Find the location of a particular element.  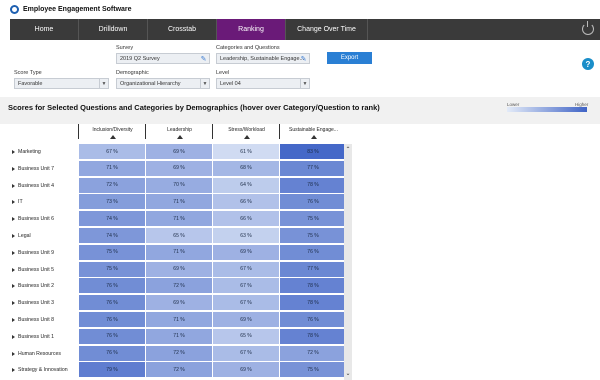

score-cell: 63 % is located at coordinates (246, 235).